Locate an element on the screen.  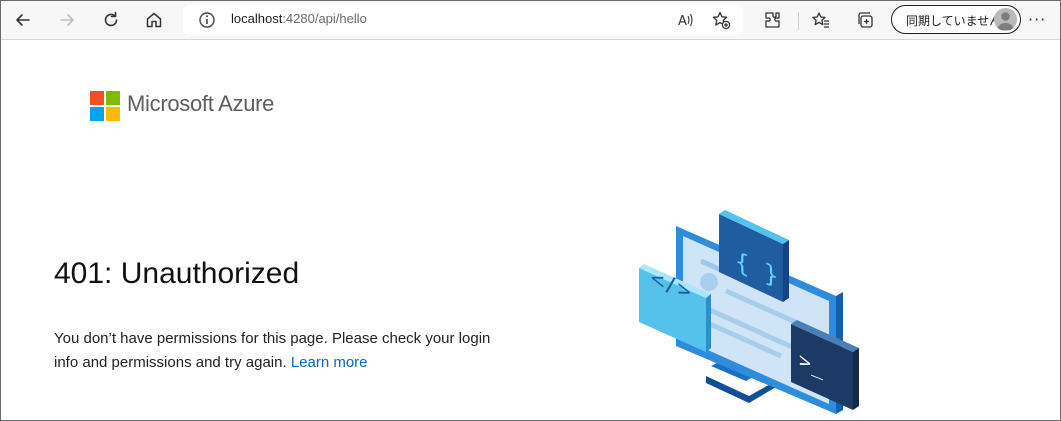
browser-toolbar: localhost:4280/api/hello A 同期していません ··· is located at coordinates (530, 20).